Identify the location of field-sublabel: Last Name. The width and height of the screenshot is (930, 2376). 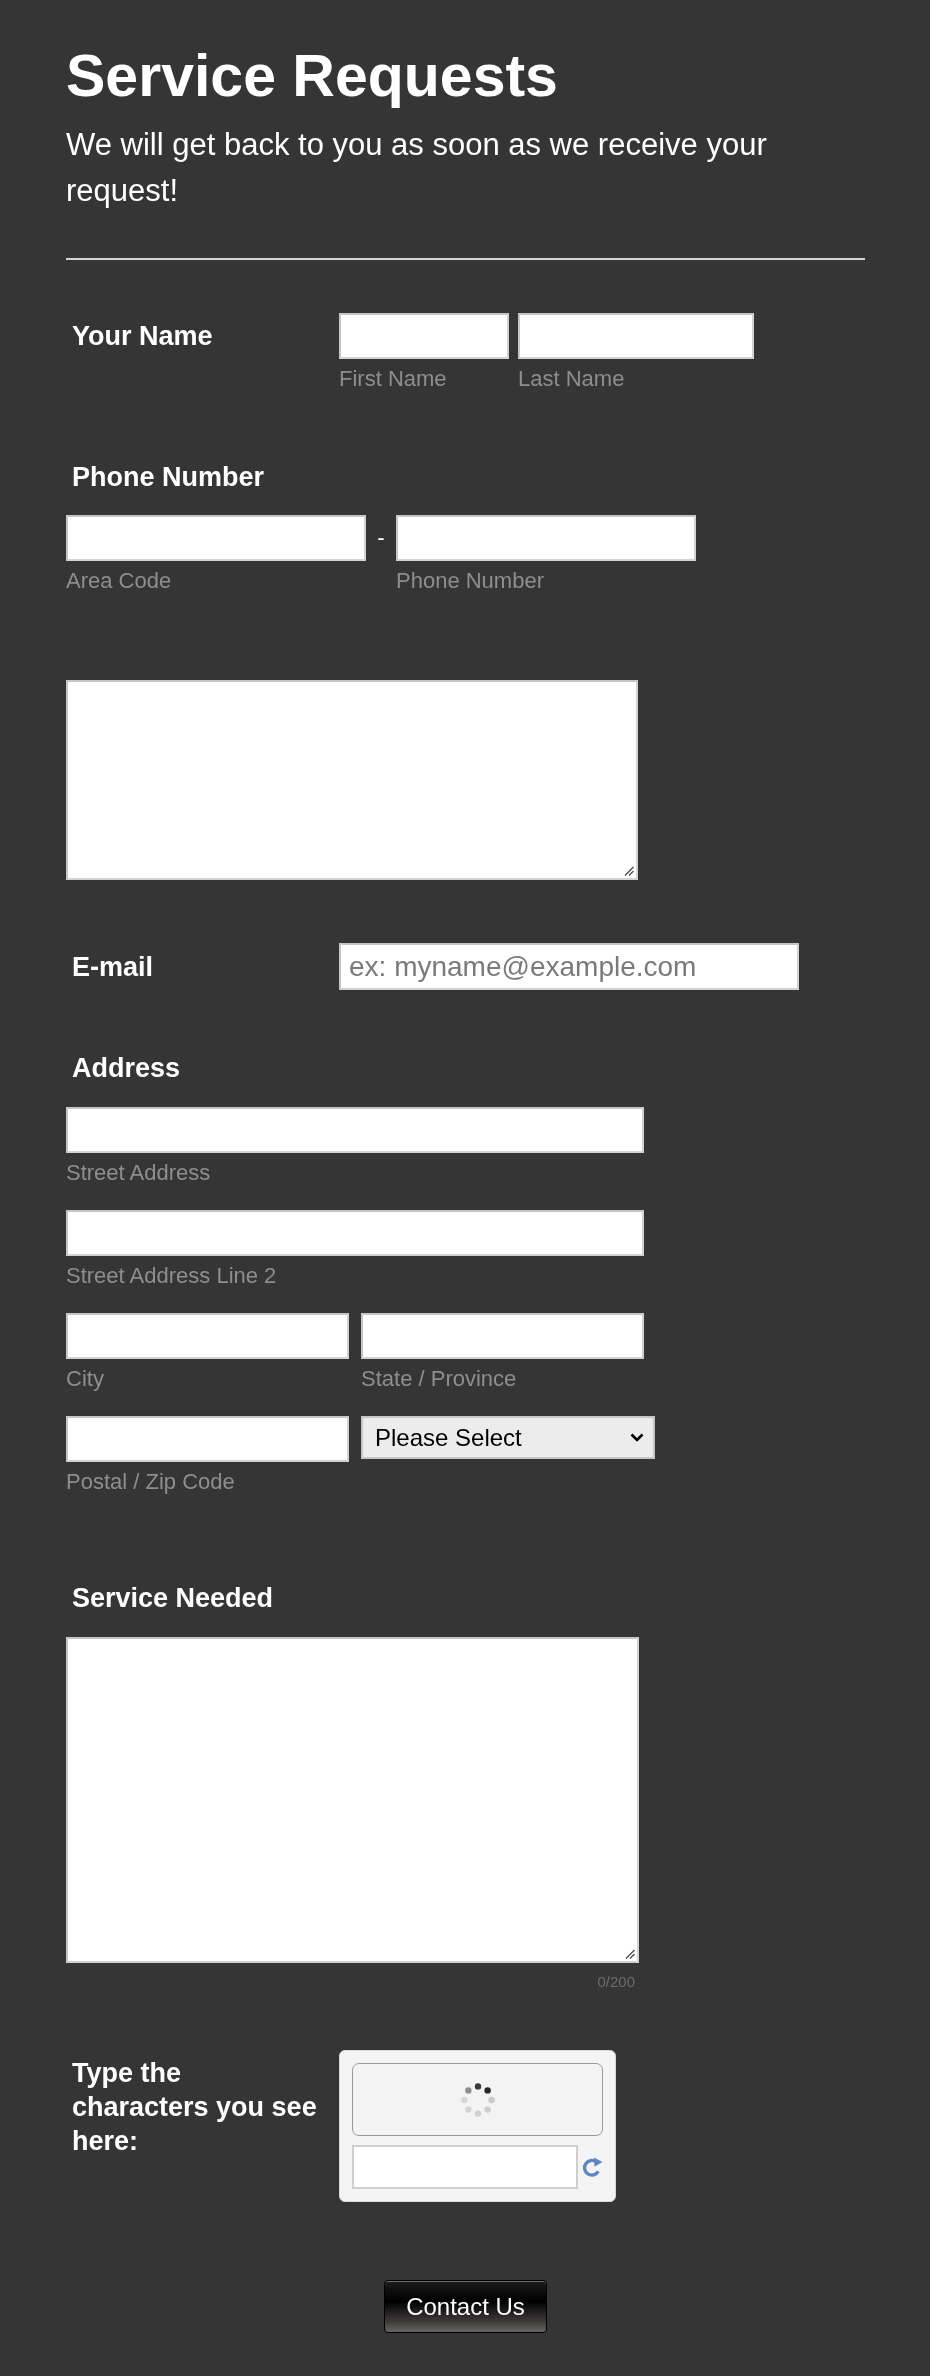
(571, 379).